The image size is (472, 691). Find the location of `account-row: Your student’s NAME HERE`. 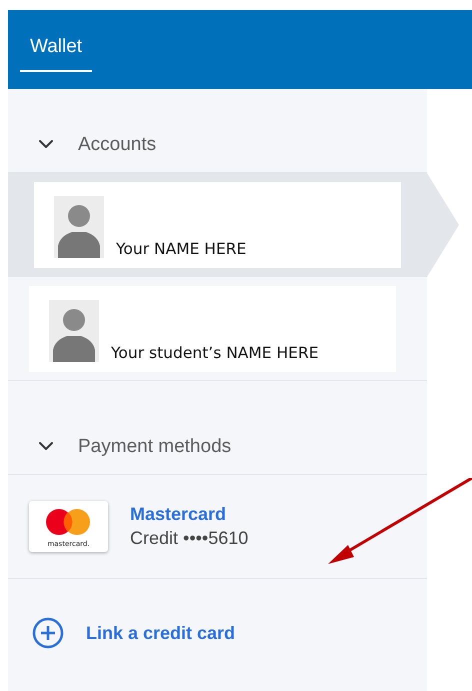

account-row: Your student’s NAME HERE is located at coordinates (217, 329).